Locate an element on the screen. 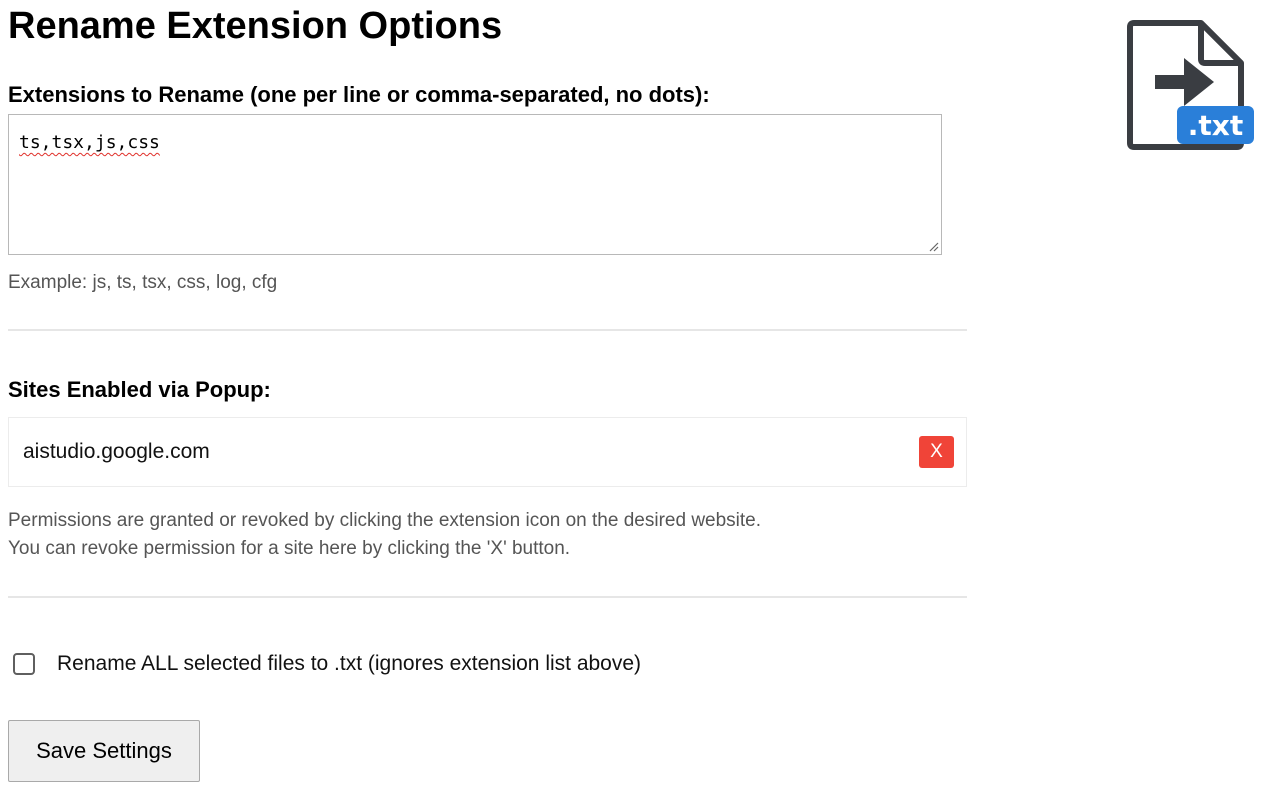  extensions-textarea: ts,tsx,js,css is located at coordinates (475, 184).